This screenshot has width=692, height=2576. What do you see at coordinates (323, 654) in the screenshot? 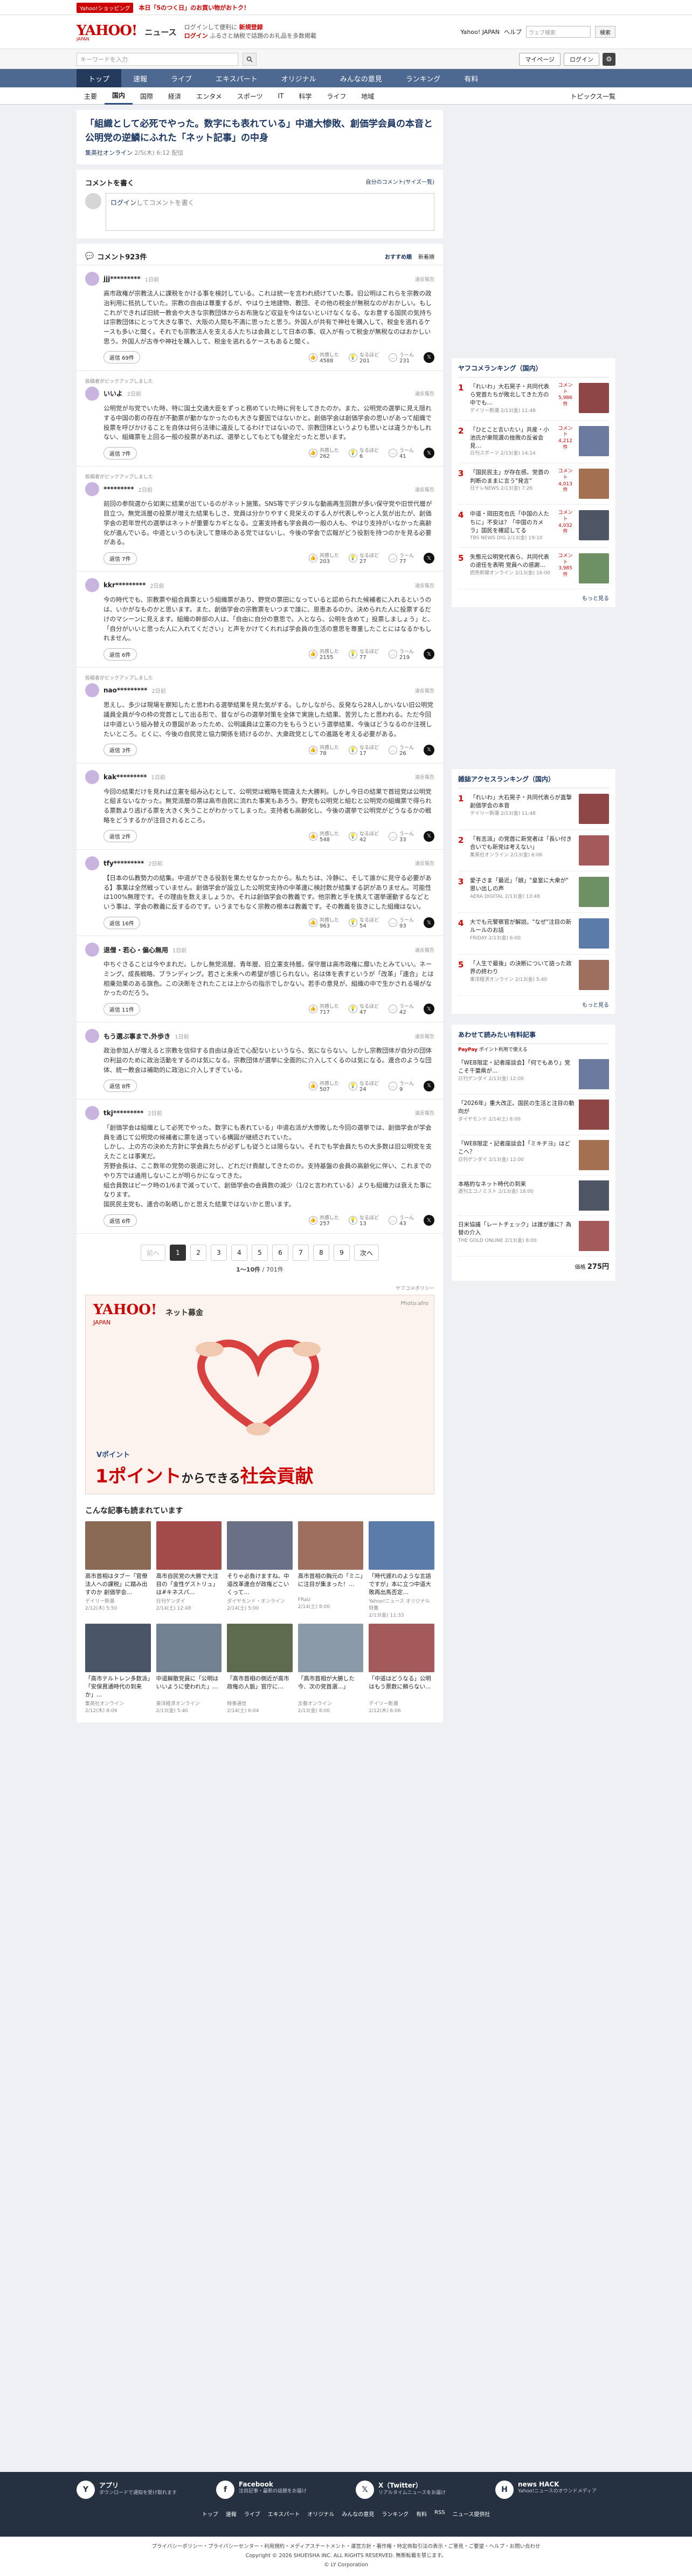
I see `agree-button: 👍 共感した 2155` at bounding box center [323, 654].